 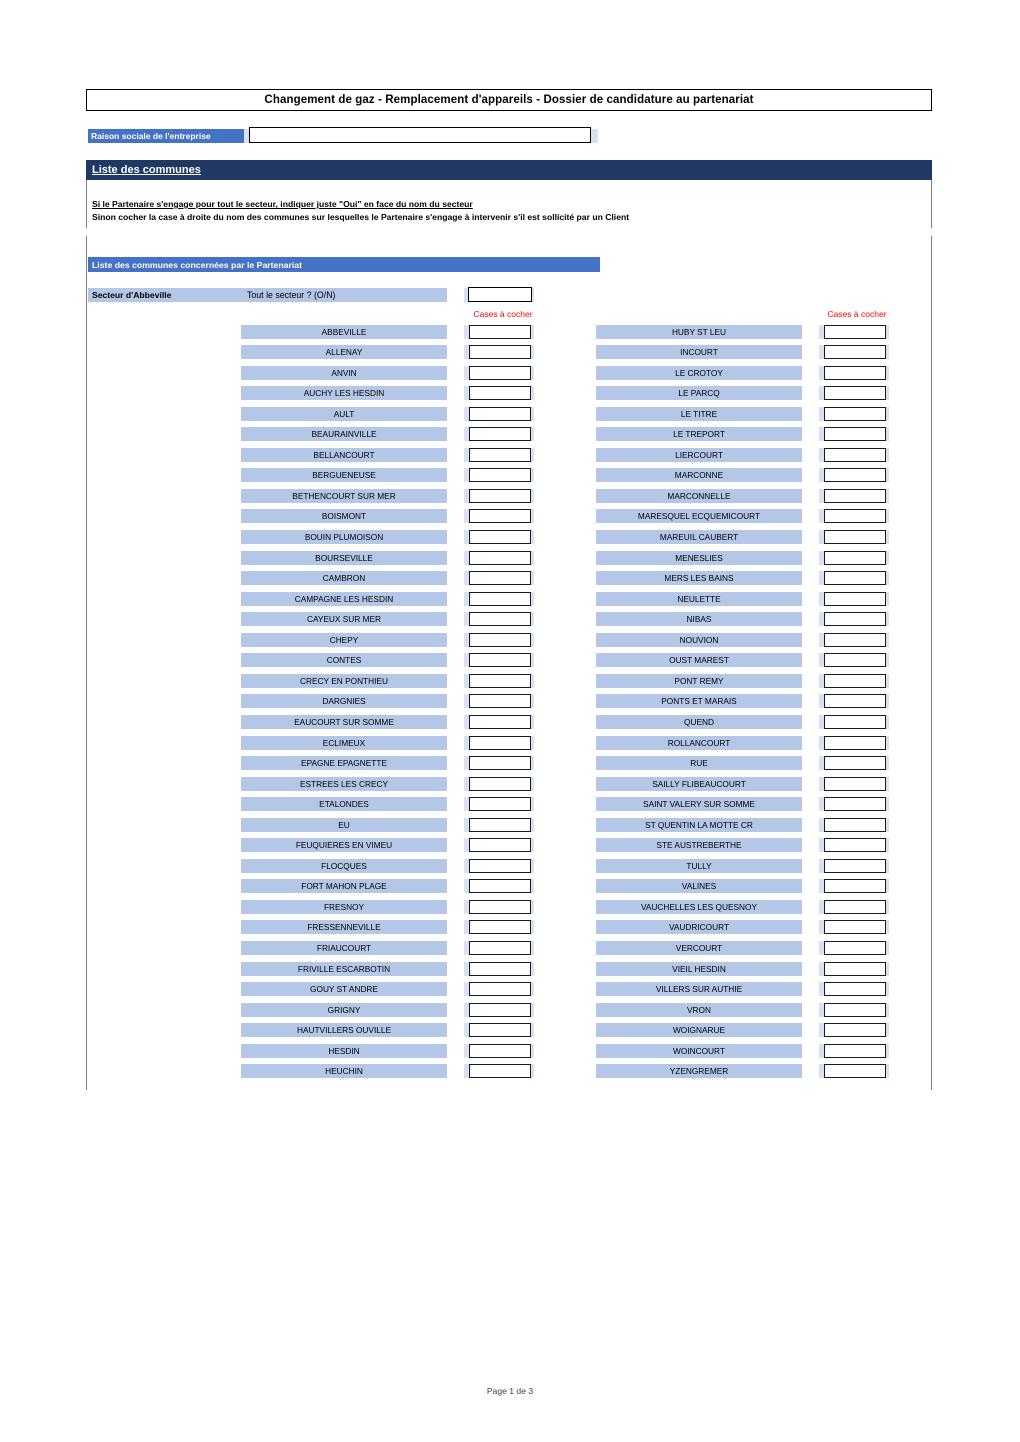 I want to click on section-header-label: Liste des communes, so click(x=146, y=170).